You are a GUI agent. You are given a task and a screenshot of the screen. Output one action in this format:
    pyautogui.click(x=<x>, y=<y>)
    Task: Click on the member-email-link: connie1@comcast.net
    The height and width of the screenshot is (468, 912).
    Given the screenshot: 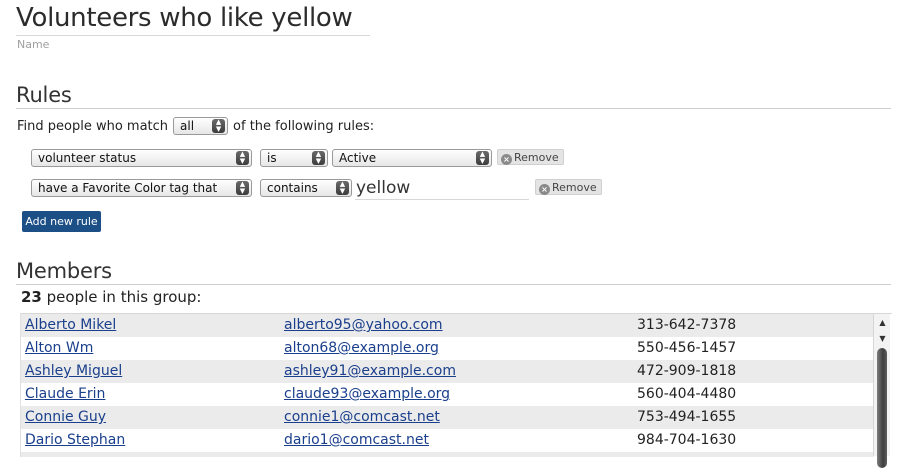 What is the action you would take?
    pyautogui.click(x=362, y=417)
    